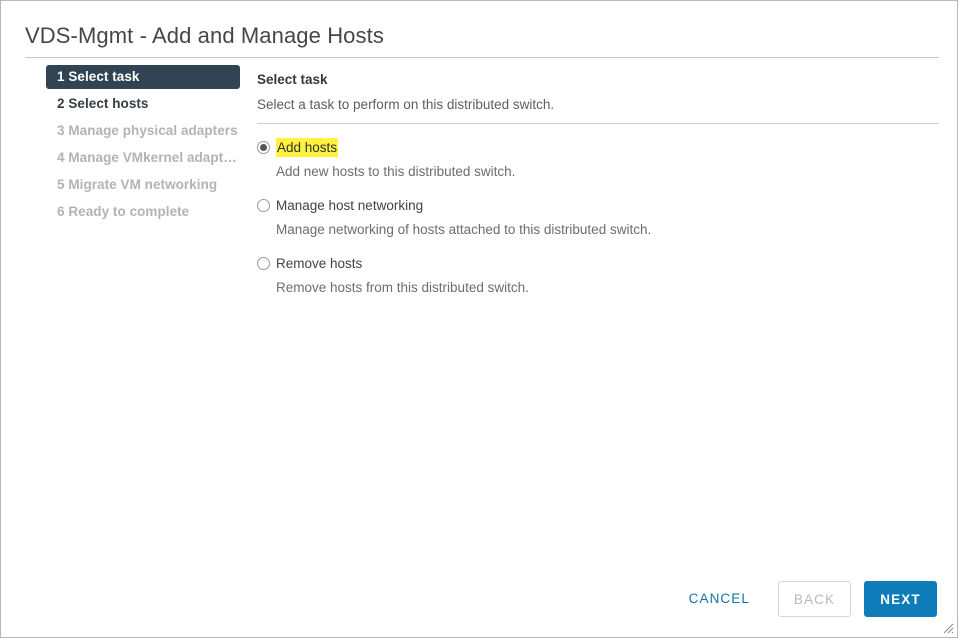  I want to click on sidebar-step-3: 3 Manage physical adapters, so click(147, 130).